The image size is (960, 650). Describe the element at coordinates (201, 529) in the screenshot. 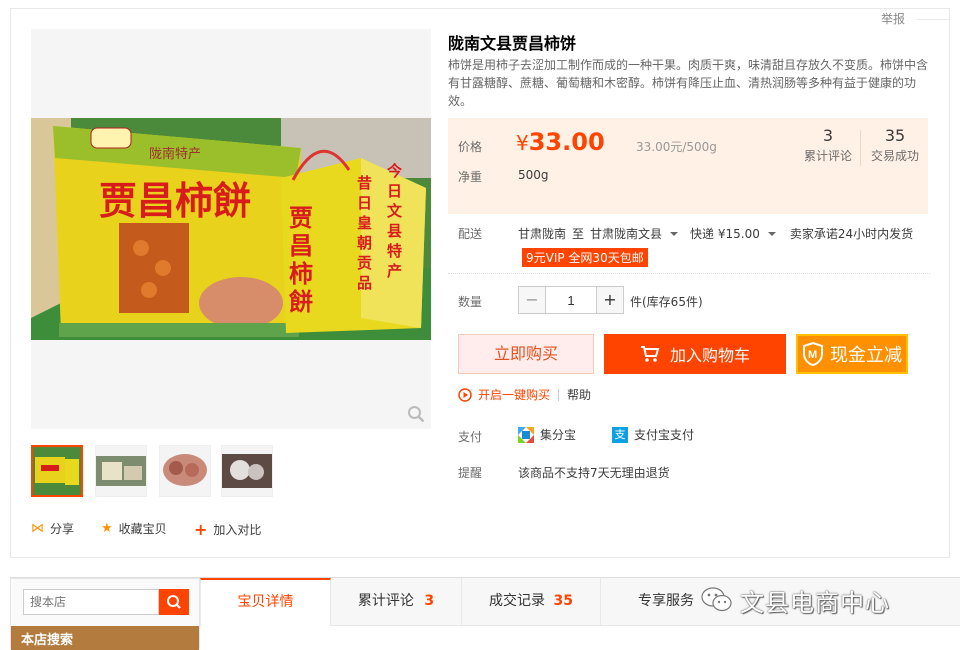

I see `plus-icon: +` at that location.